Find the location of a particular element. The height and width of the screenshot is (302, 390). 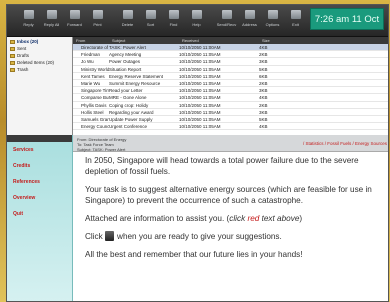

table-row: Jo Wu Power Outages 10/10/2050 11:05AM 3KB is located at coordinates (230, 62).